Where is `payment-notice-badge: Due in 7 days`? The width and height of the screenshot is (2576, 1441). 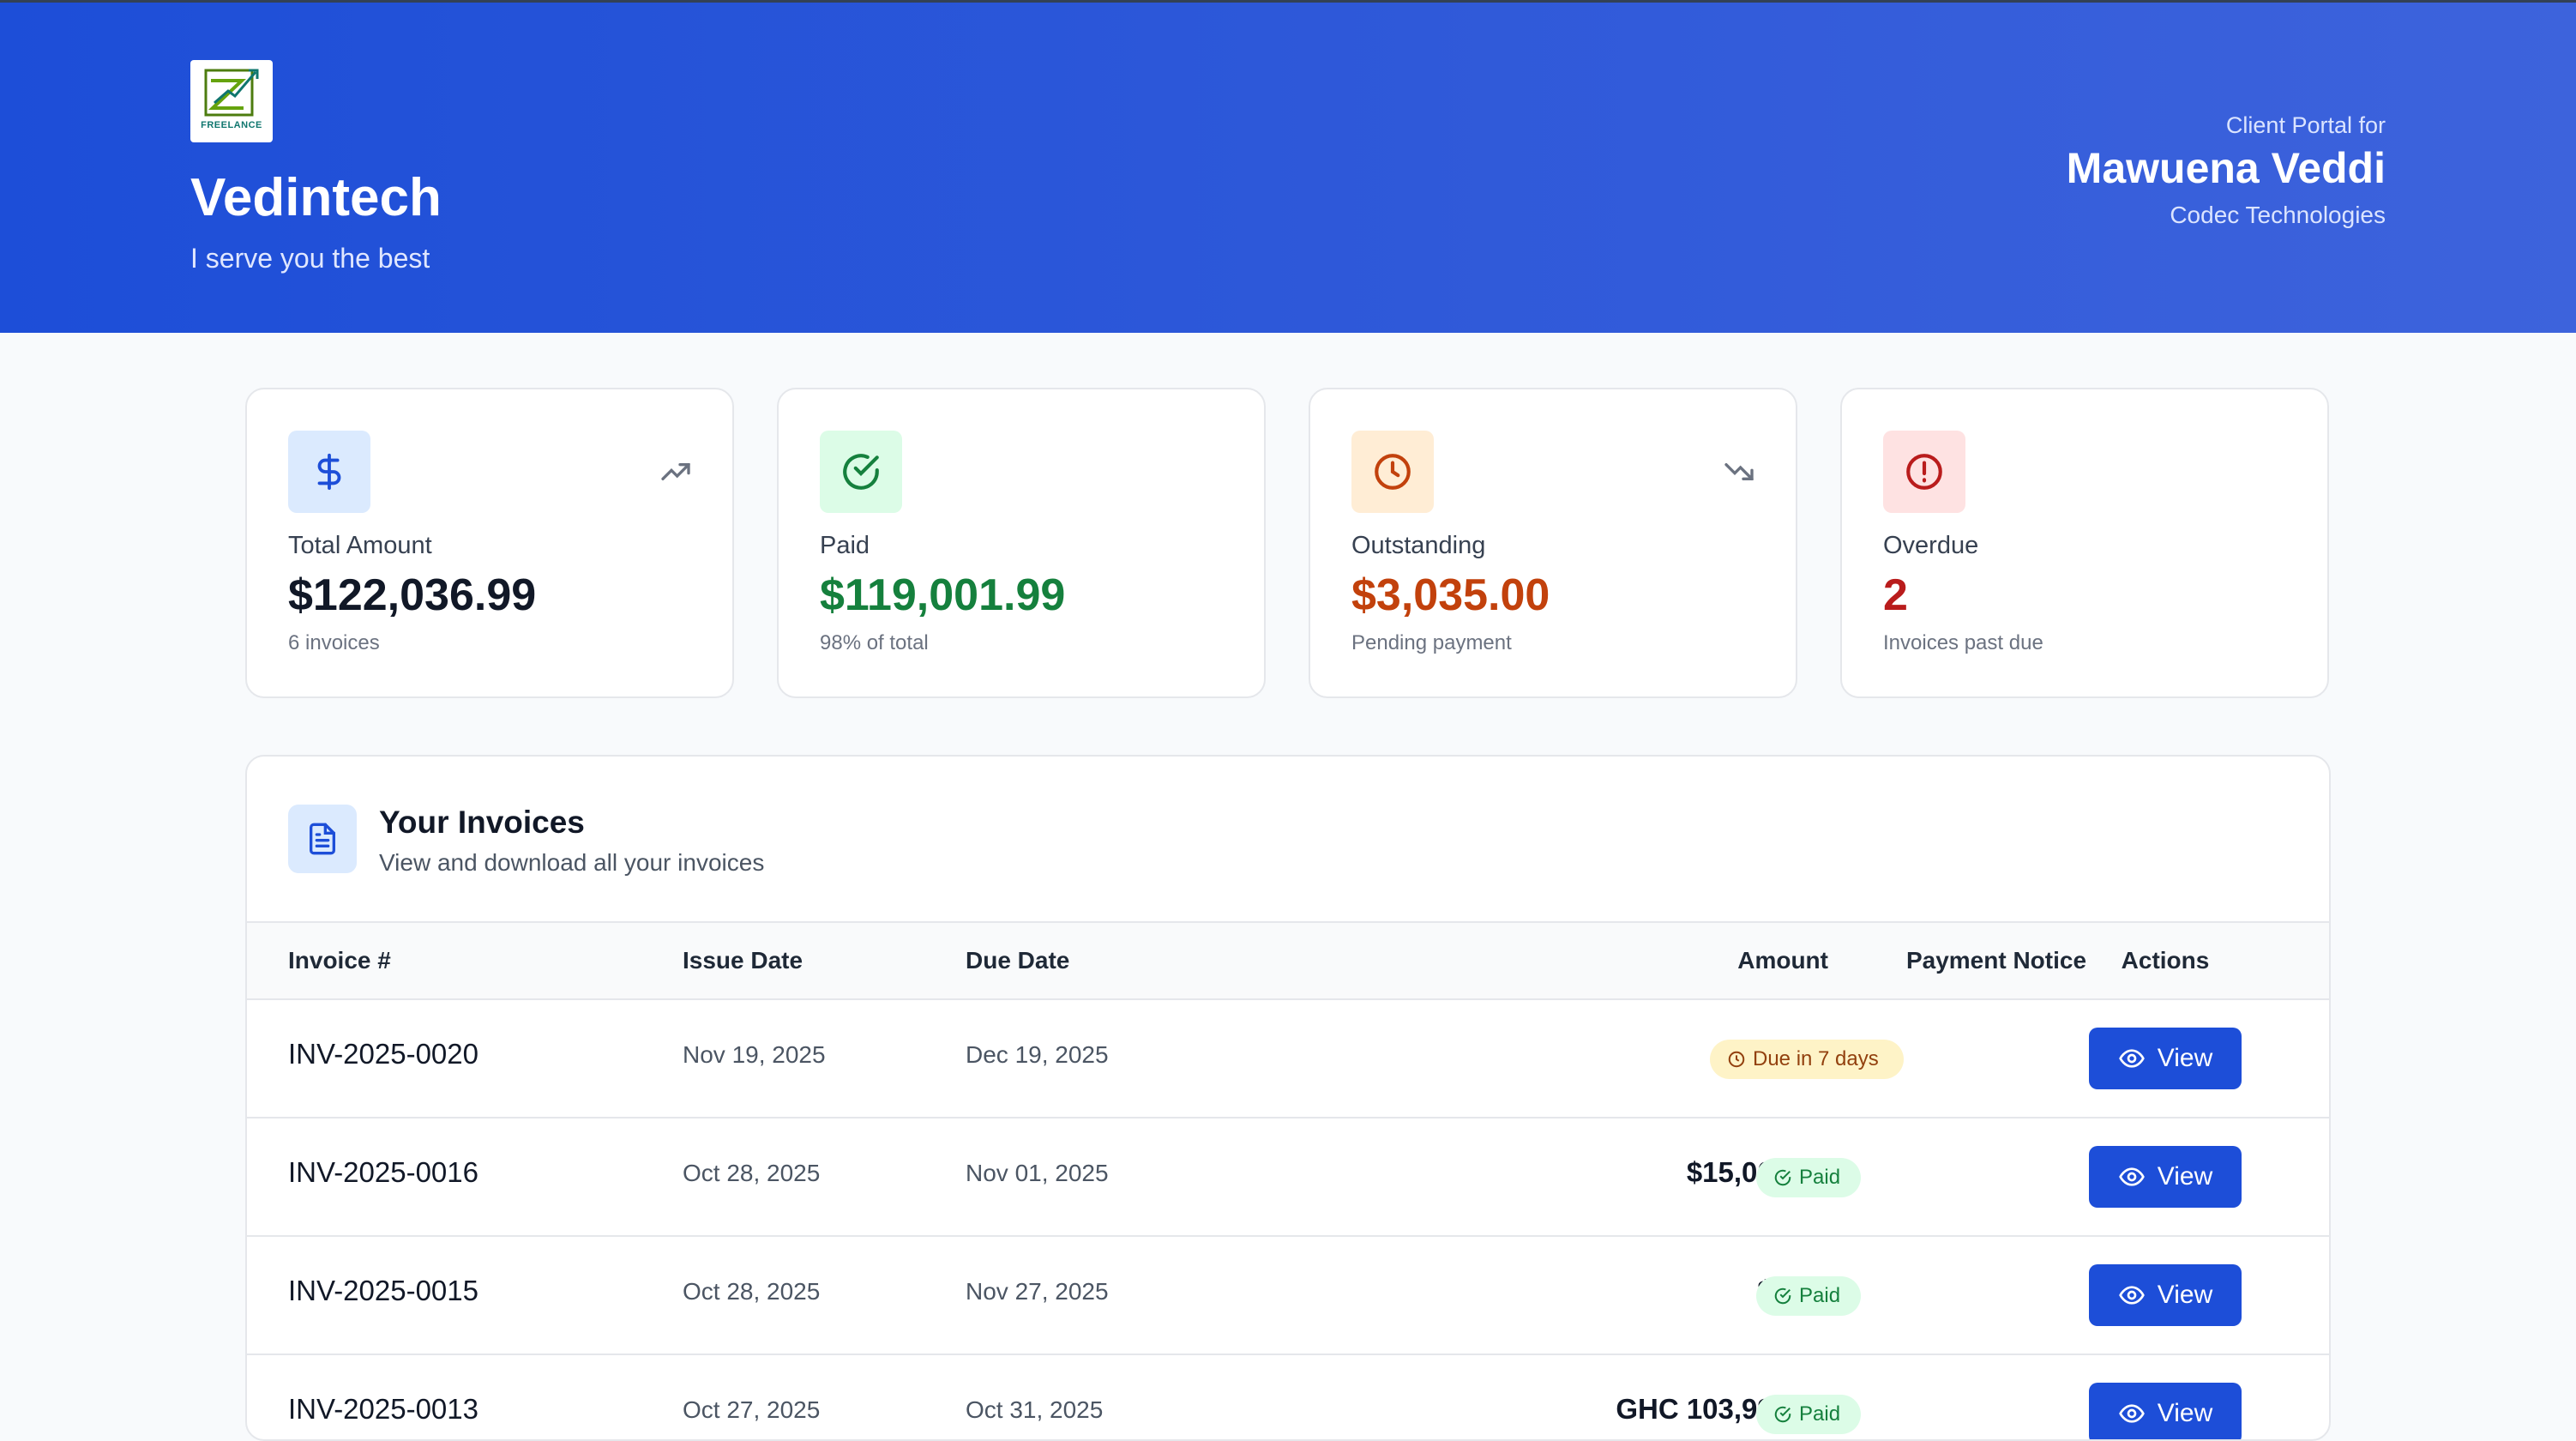
payment-notice-badge: Due in 7 days is located at coordinates (1807, 1059).